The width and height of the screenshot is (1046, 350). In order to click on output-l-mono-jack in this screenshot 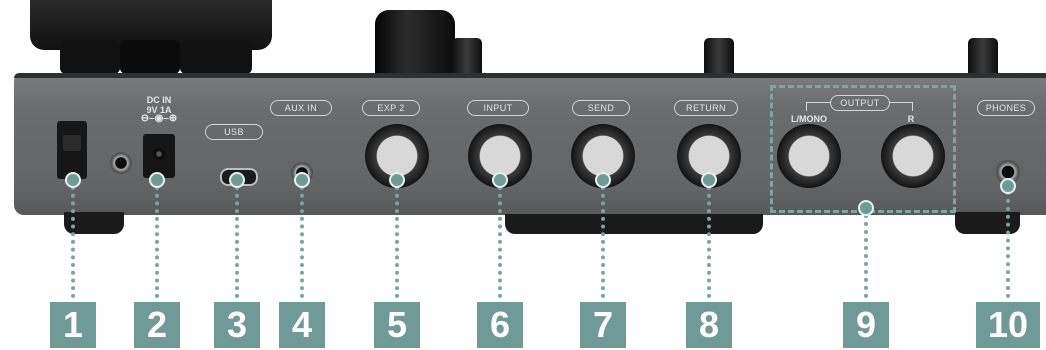, I will do `click(809, 156)`.